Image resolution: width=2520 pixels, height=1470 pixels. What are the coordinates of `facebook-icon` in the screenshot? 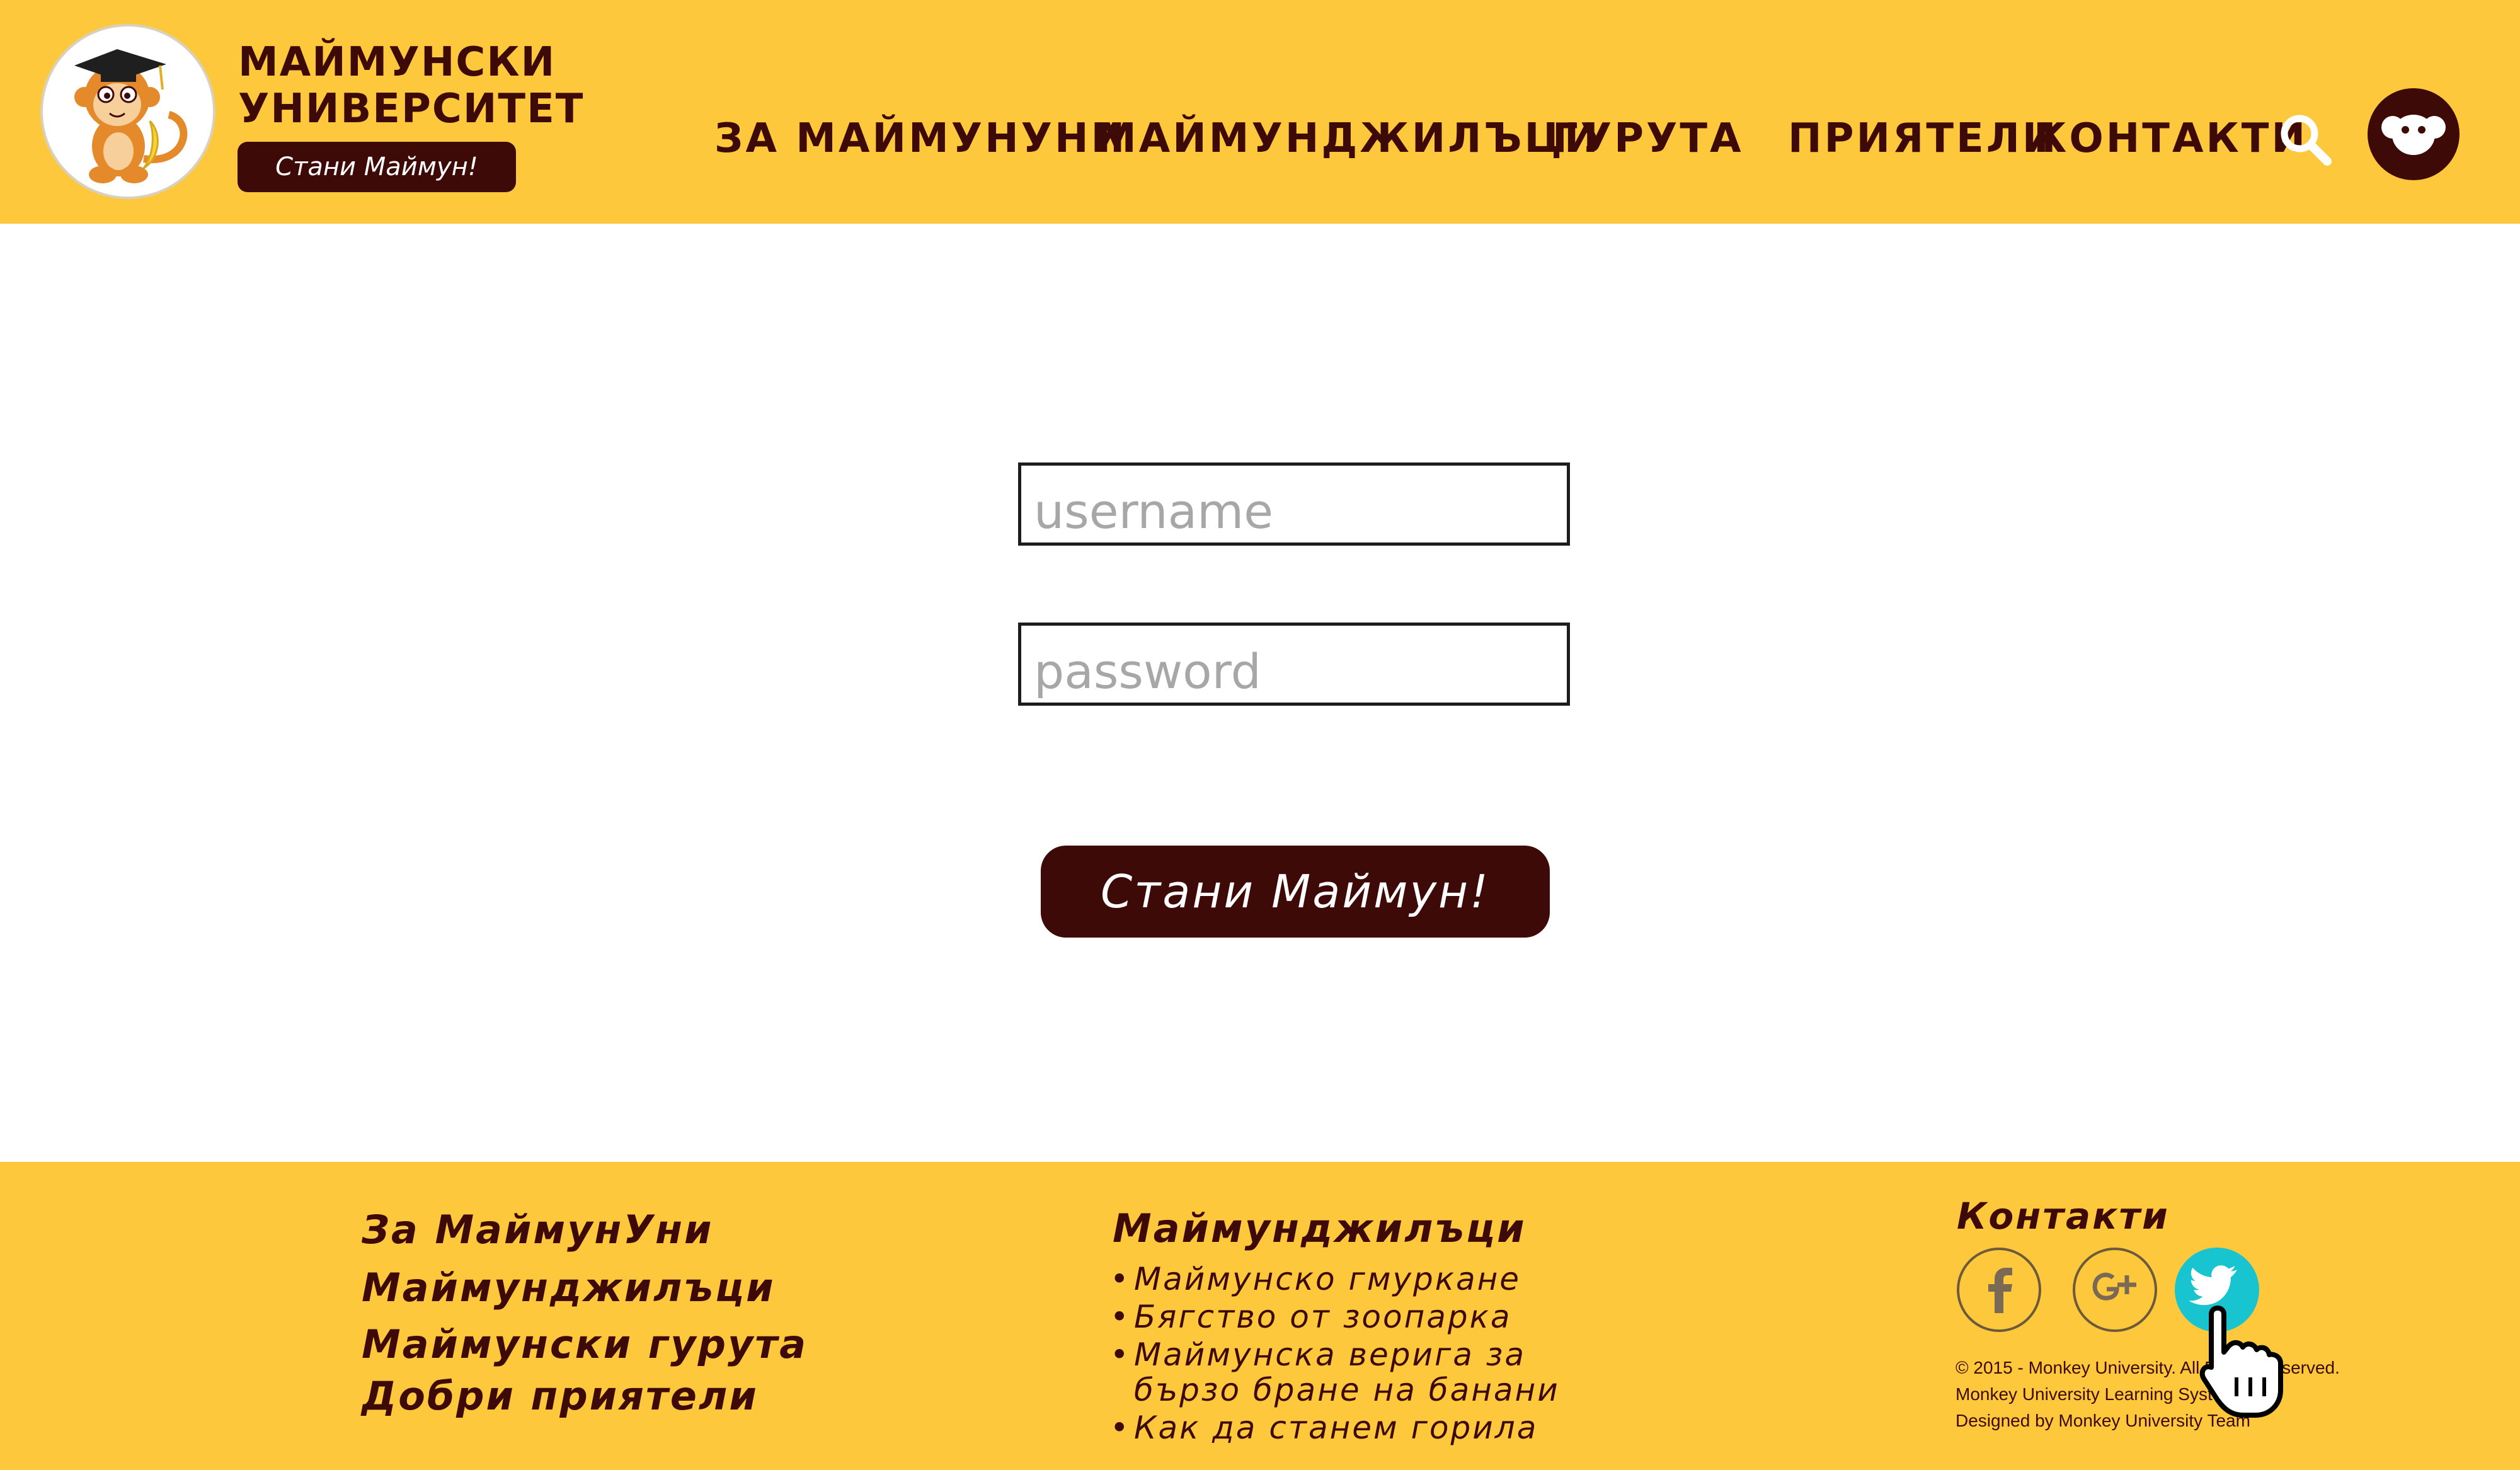 It's located at (2000, 1290).